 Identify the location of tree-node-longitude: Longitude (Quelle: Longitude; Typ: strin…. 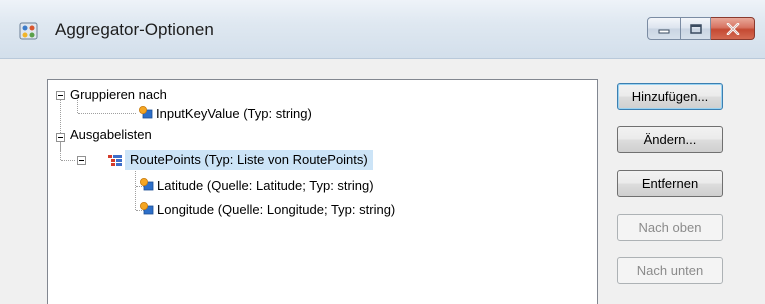
(276, 210).